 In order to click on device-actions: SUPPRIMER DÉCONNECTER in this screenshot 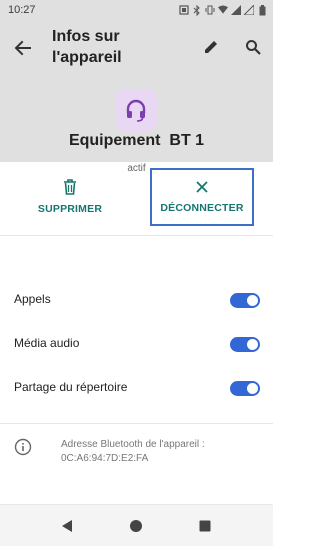, I will do `click(136, 199)`.